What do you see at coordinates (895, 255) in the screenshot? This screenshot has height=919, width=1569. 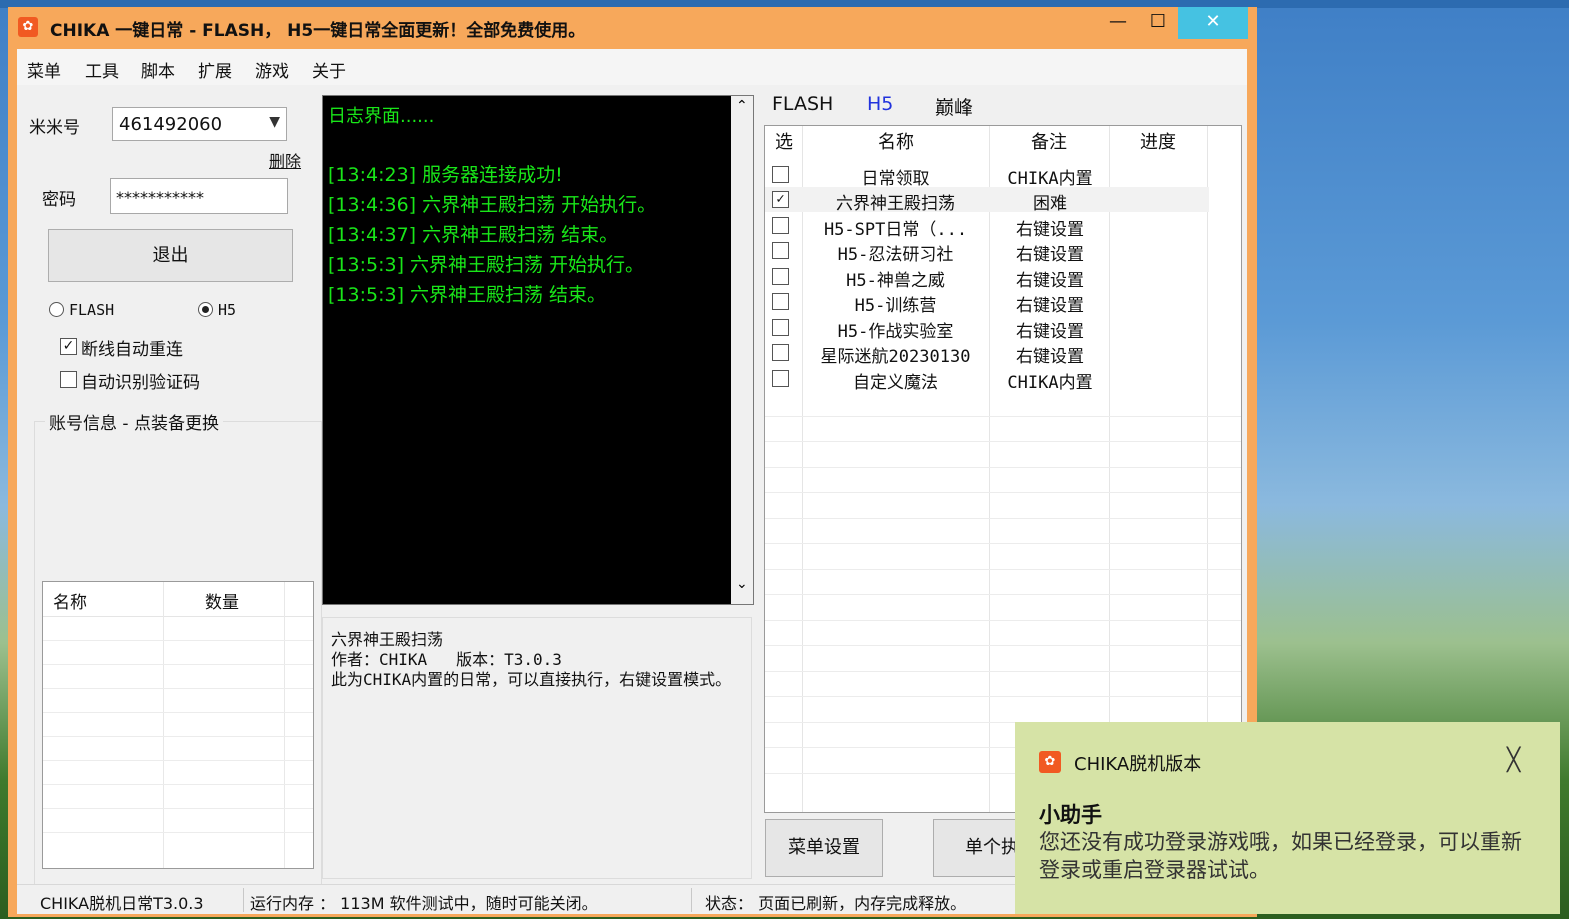 I see `script-name: H5-忍法研习社` at bounding box center [895, 255].